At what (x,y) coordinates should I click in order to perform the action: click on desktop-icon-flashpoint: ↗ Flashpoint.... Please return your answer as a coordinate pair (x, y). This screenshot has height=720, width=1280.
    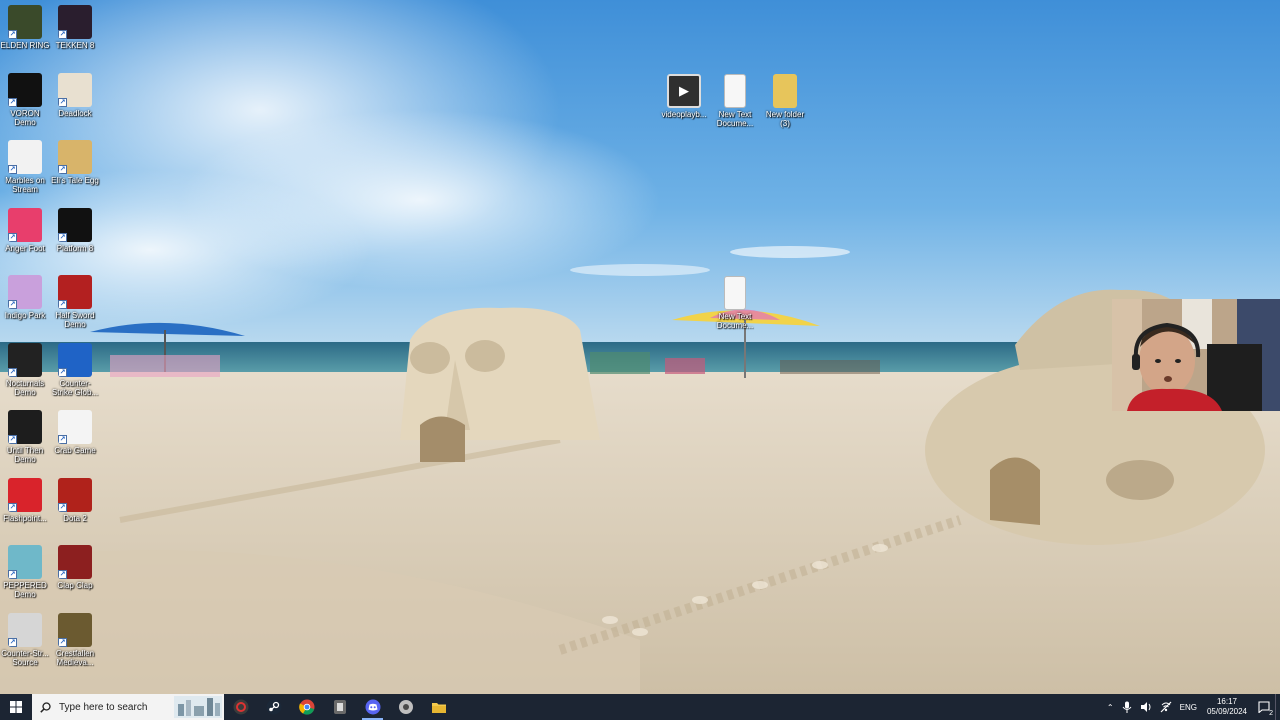
    Looking at the image, I should click on (25, 500).